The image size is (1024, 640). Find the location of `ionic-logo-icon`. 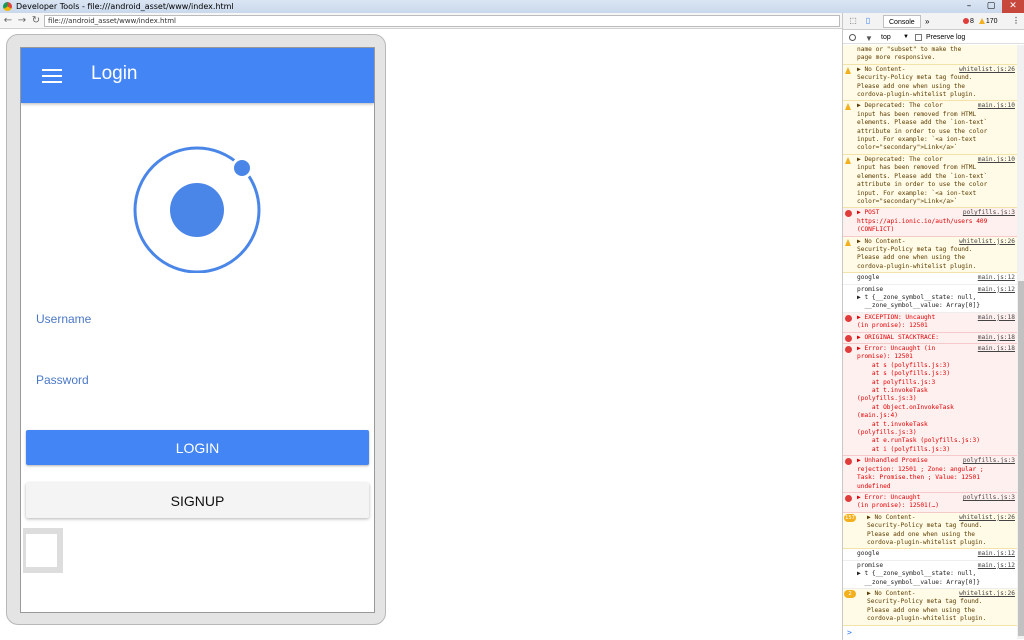

ionic-logo-icon is located at coordinates (197, 209).